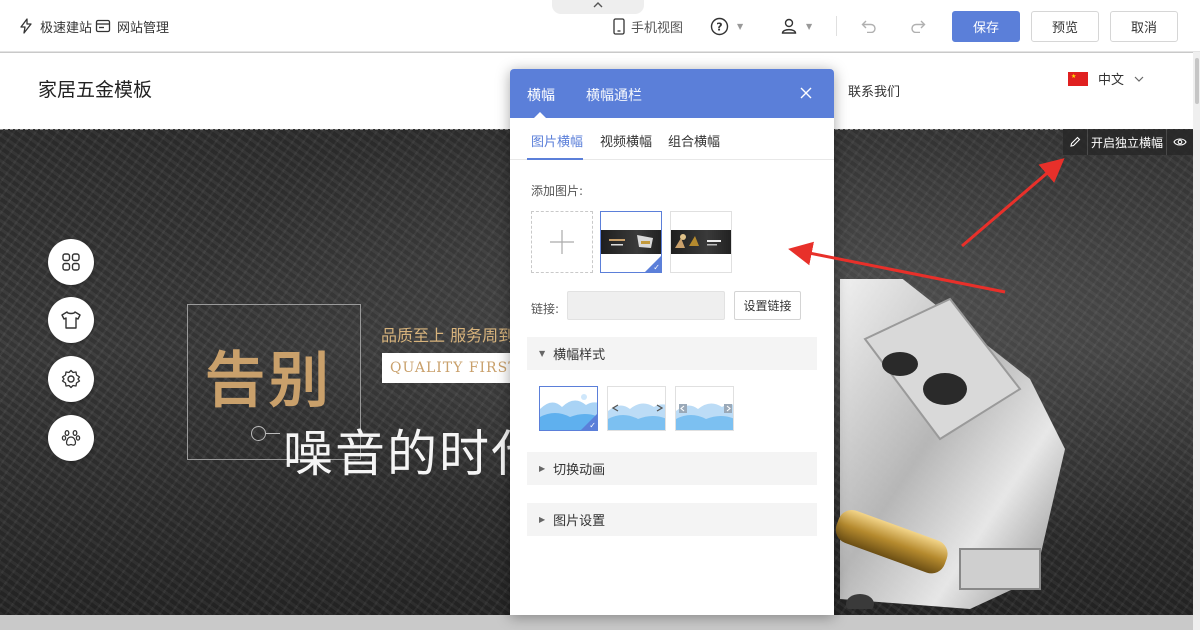  I want to click on quick-build-label: 极速建站, so click(66, 28).